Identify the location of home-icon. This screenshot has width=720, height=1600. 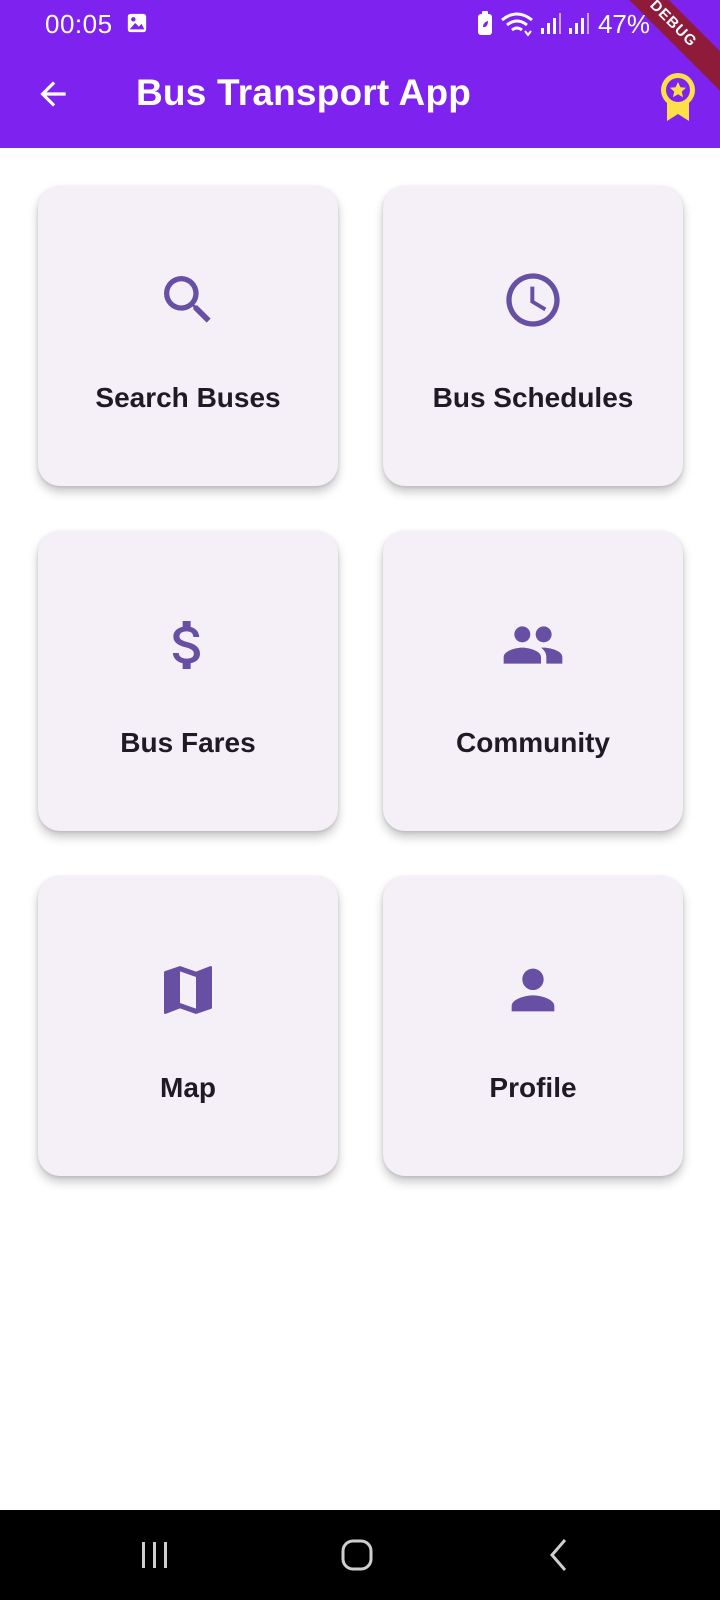
(357, 1555).